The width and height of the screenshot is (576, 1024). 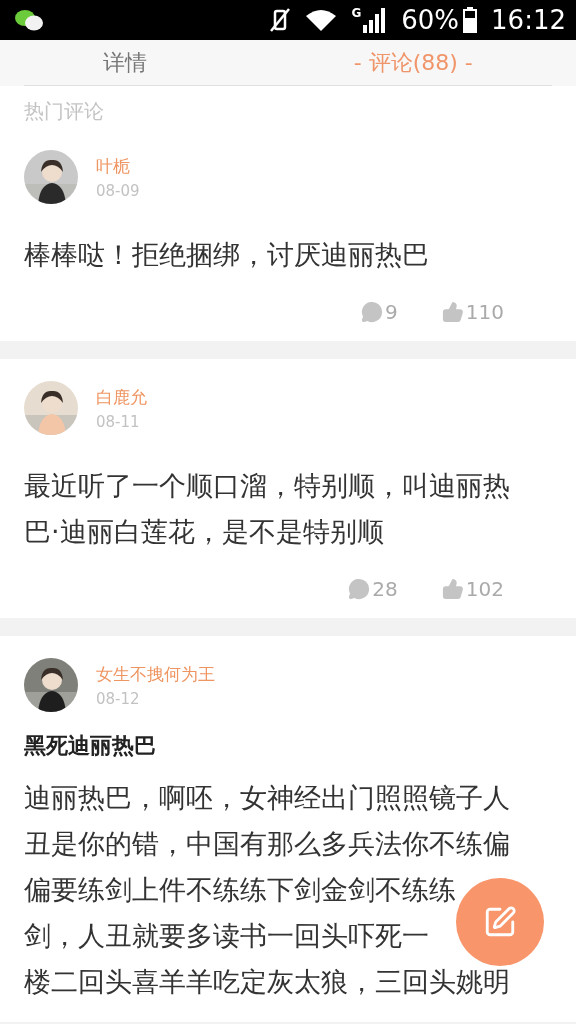 I want to click on comment-date: 08-12, so click(x=118, y=698).